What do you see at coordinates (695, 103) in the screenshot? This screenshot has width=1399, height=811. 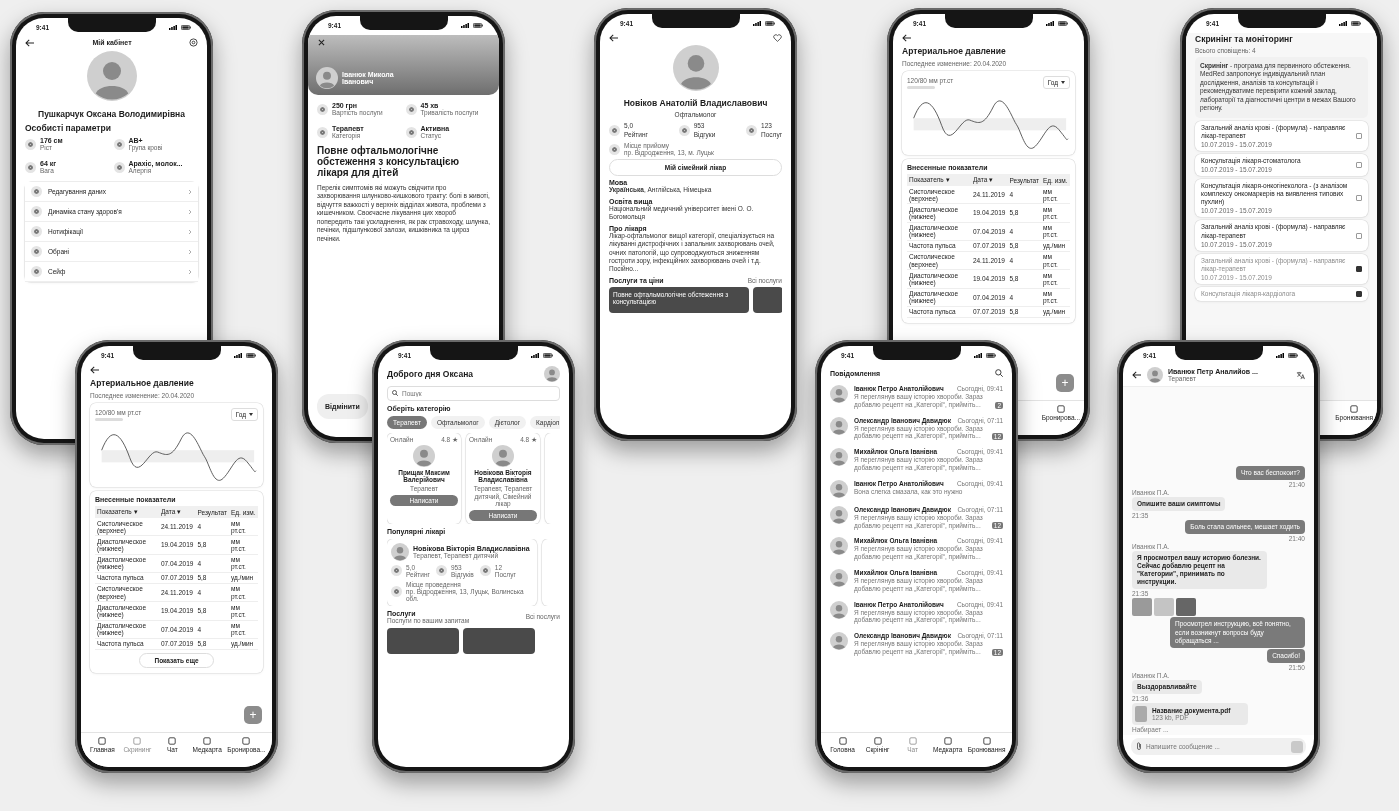 I see `doctor-name: Новіков Анатолій Владиславович` at bounding box center [695, 103].